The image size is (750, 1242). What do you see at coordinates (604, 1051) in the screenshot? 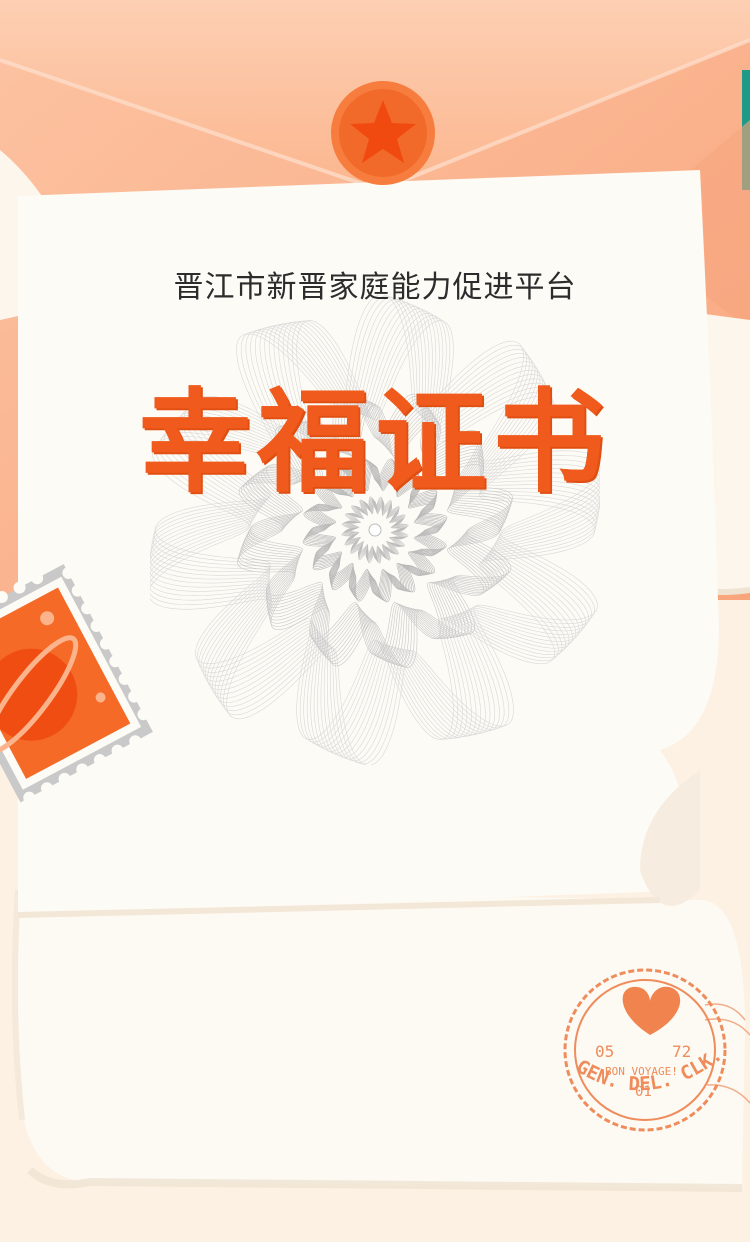
I see `postmark-left-number: 05` at bounding box center [604, 1051].